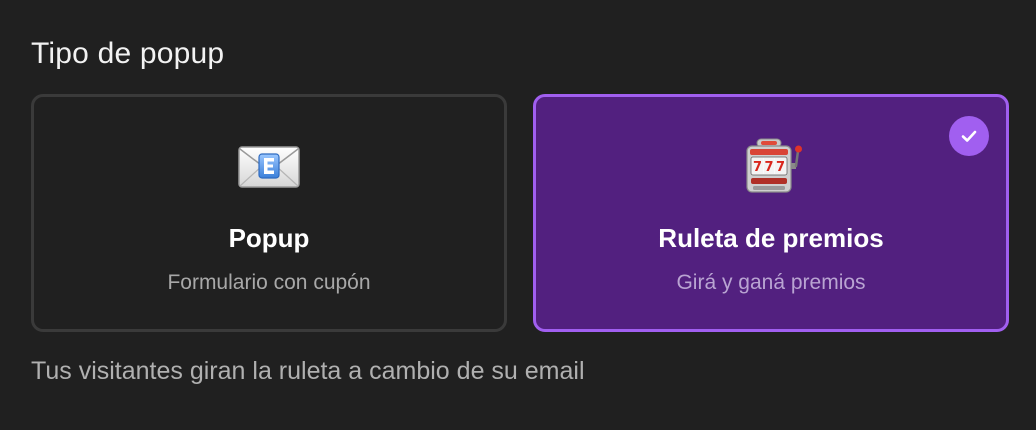 The width and height of the screenshot is (1036, 430). I want to click on option-subtitle: Formulario con cupón, so click(269, 282).